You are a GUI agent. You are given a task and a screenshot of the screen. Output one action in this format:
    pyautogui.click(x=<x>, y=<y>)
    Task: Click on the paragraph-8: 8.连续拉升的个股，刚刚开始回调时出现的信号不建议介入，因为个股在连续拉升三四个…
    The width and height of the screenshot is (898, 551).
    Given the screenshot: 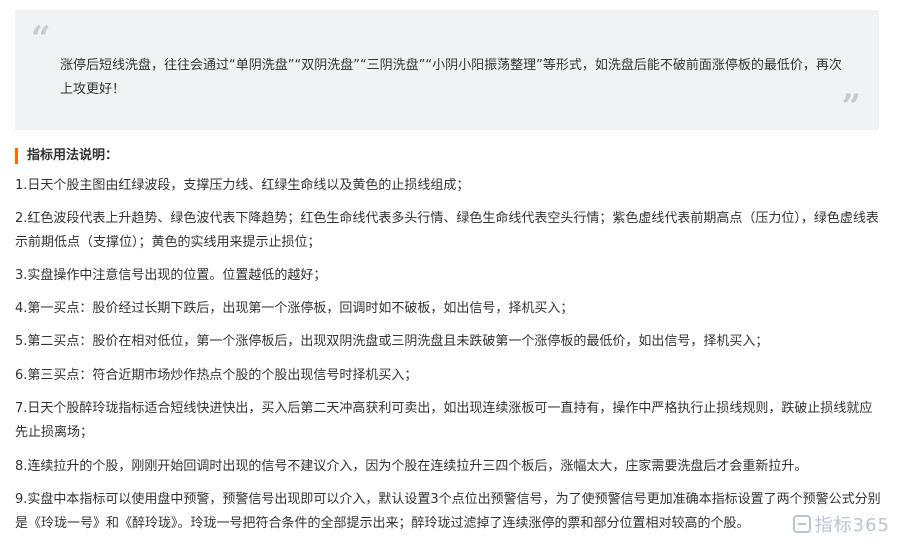 What is the action you would take?
    pyautogui.click(x=411, y=466)
    